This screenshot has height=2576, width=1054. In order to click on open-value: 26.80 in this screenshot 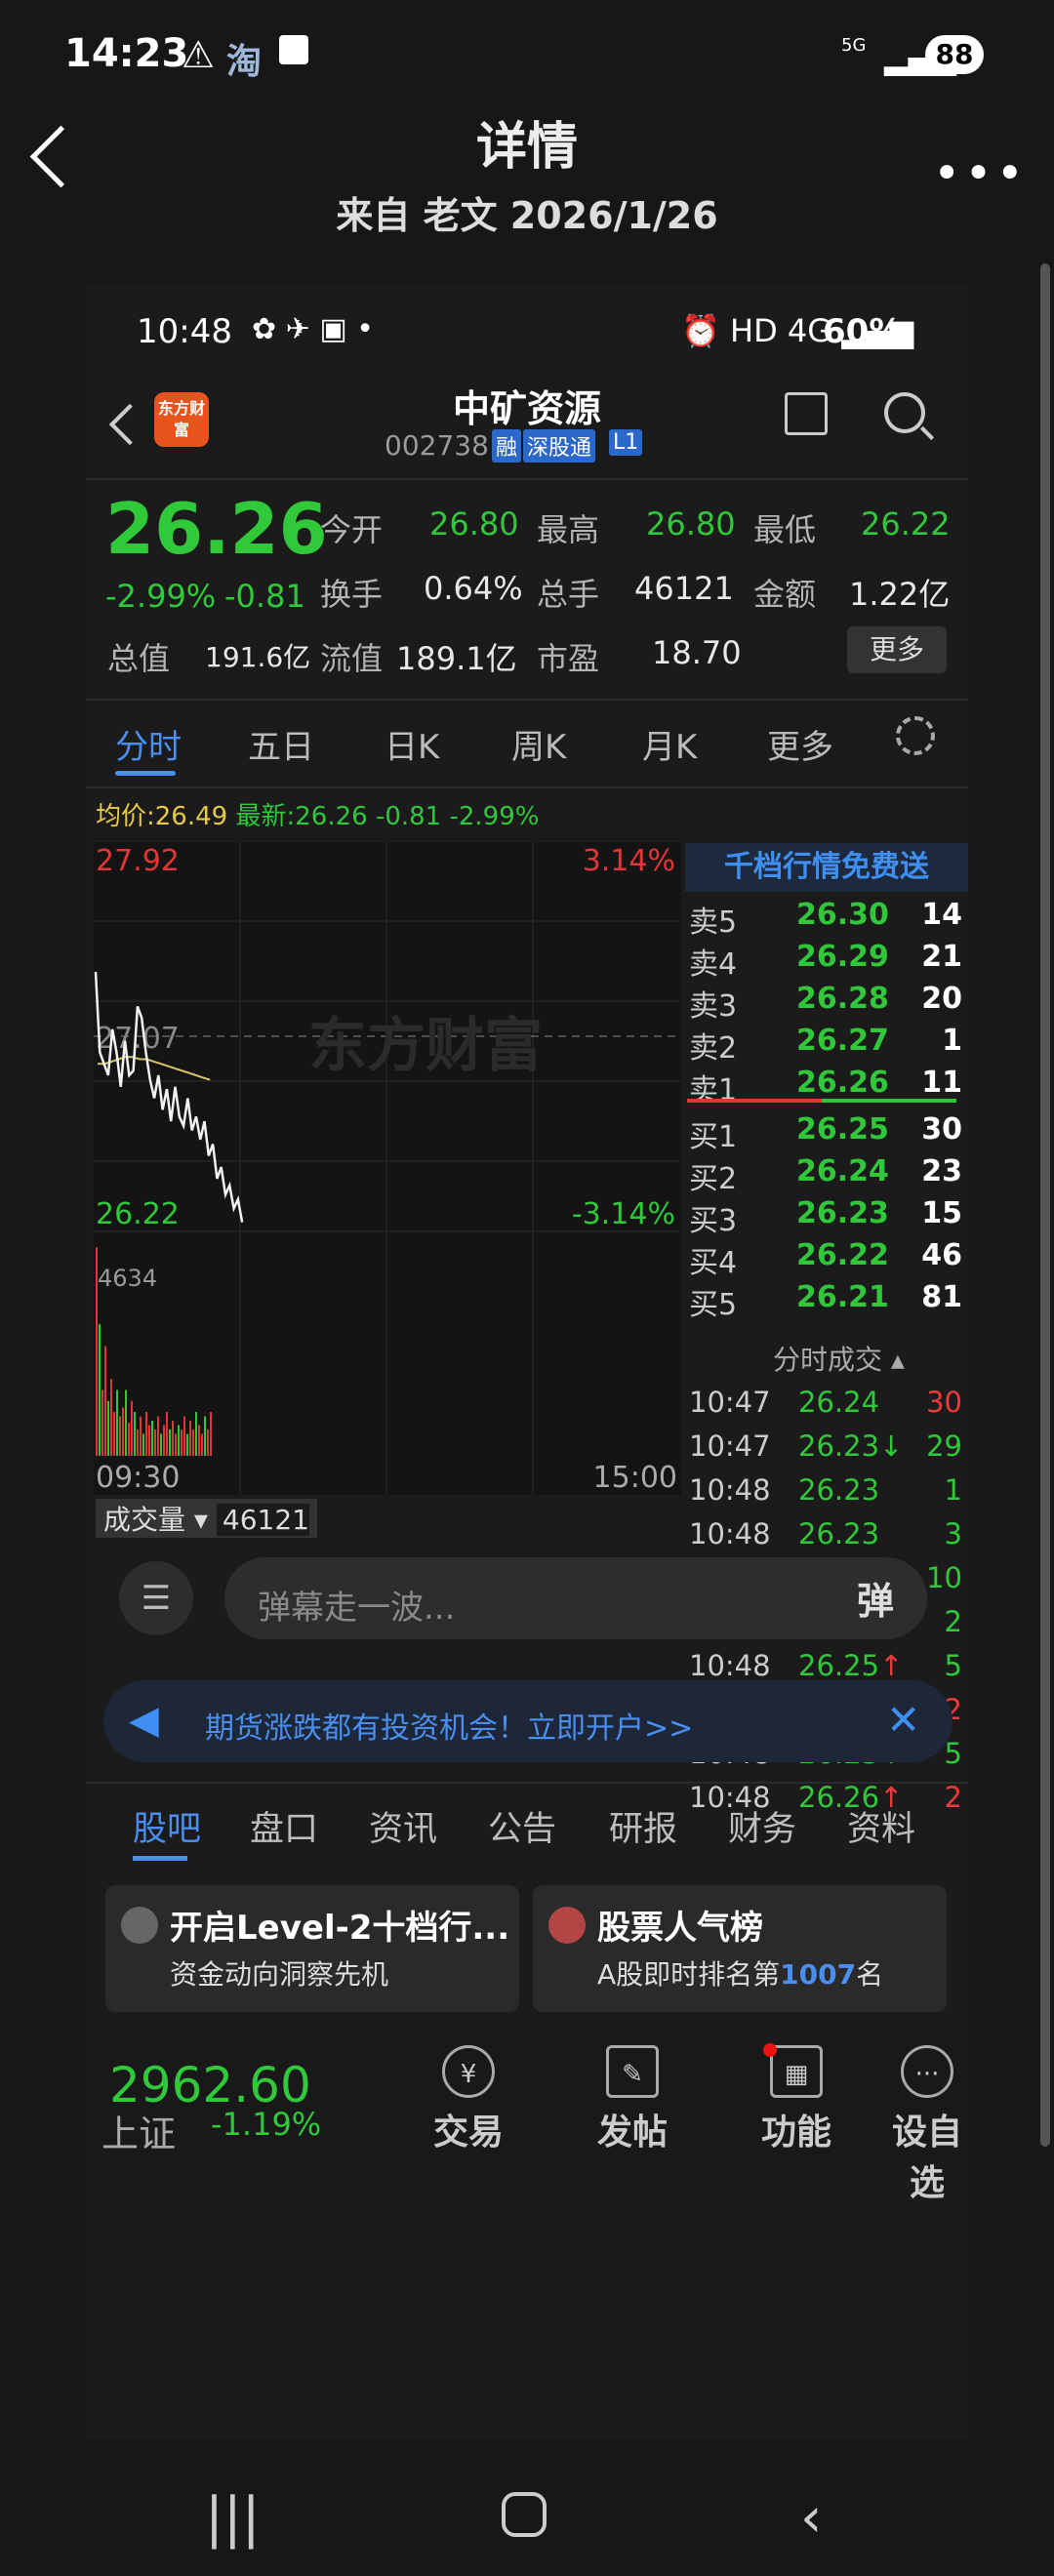, I will do `click(474, 524)`.